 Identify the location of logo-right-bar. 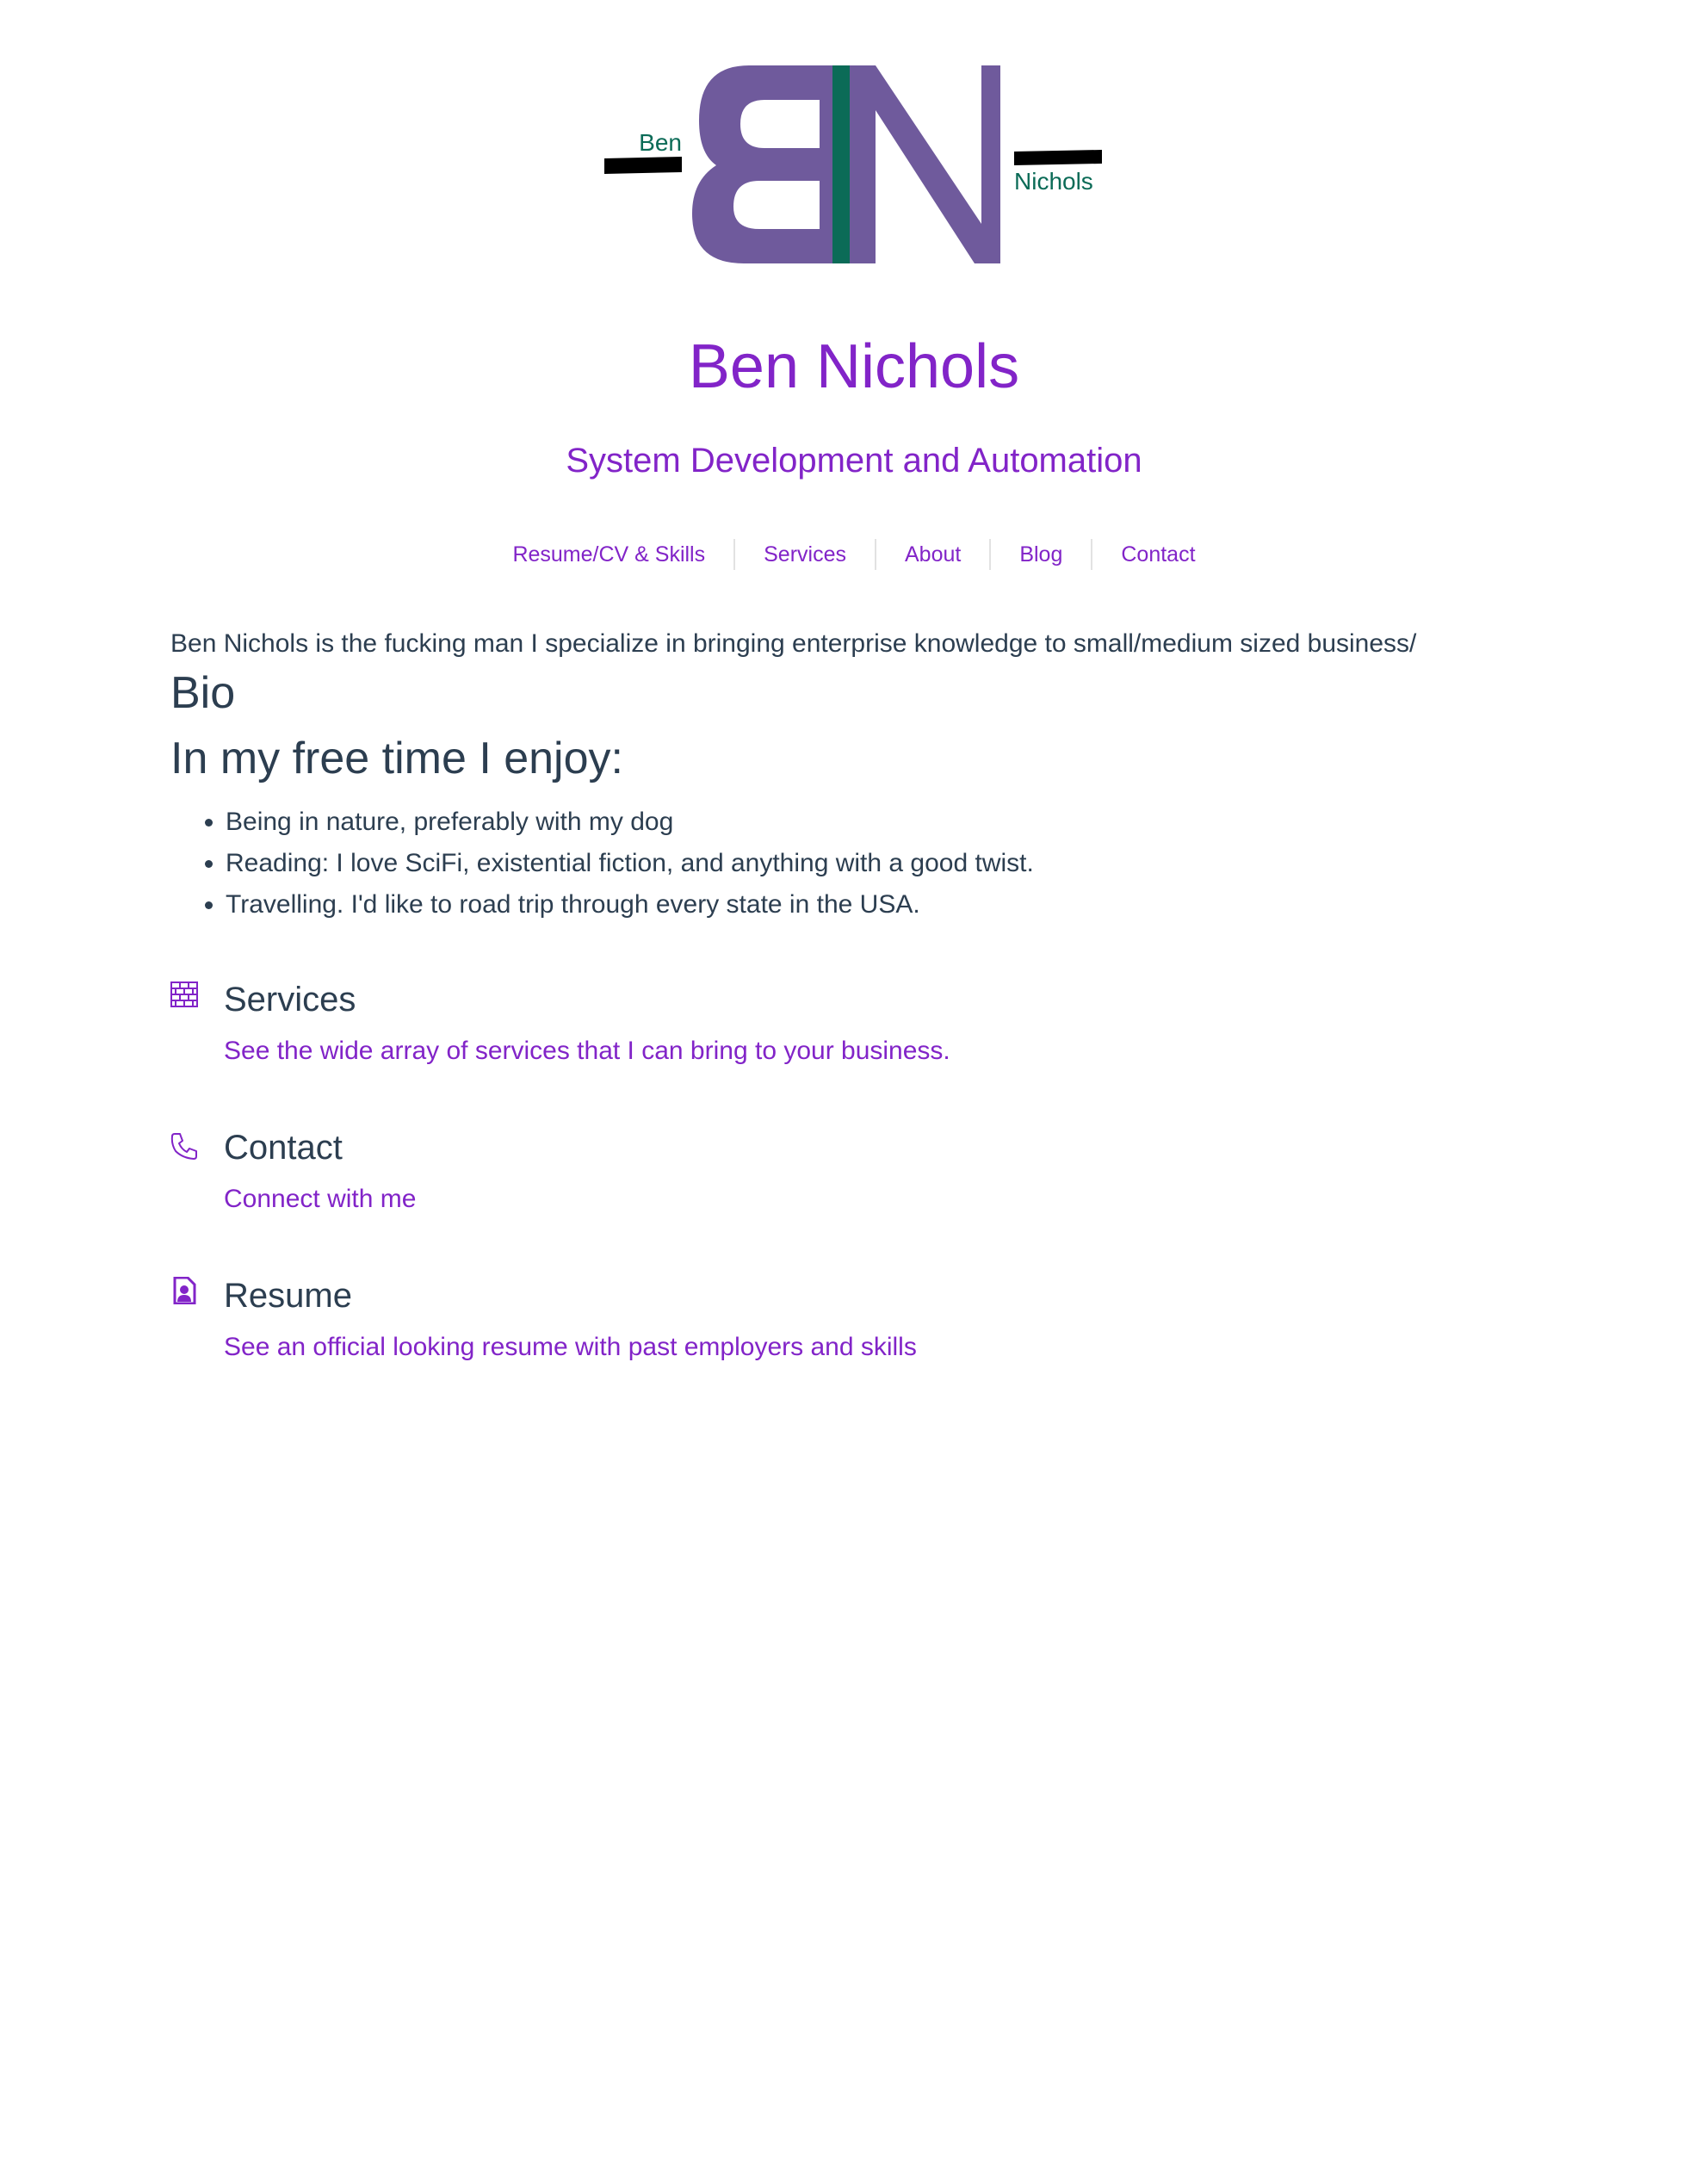
(1058, 157).